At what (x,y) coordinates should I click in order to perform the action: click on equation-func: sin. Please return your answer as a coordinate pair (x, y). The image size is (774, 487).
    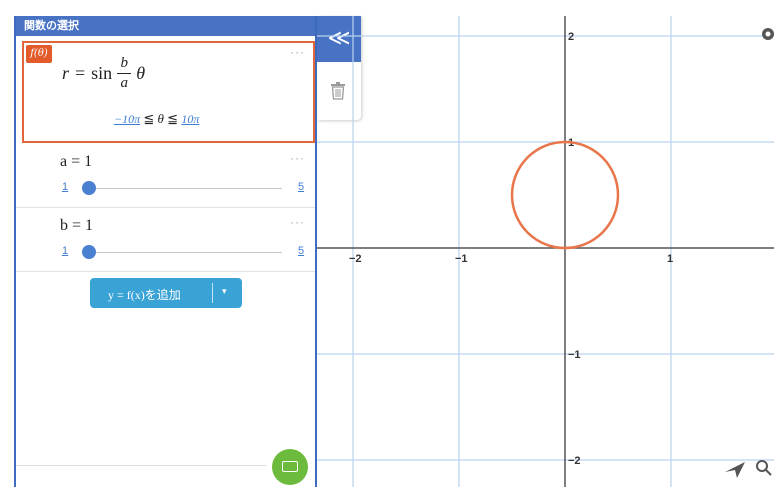
    Looking at the image, I should click on (102, 73).